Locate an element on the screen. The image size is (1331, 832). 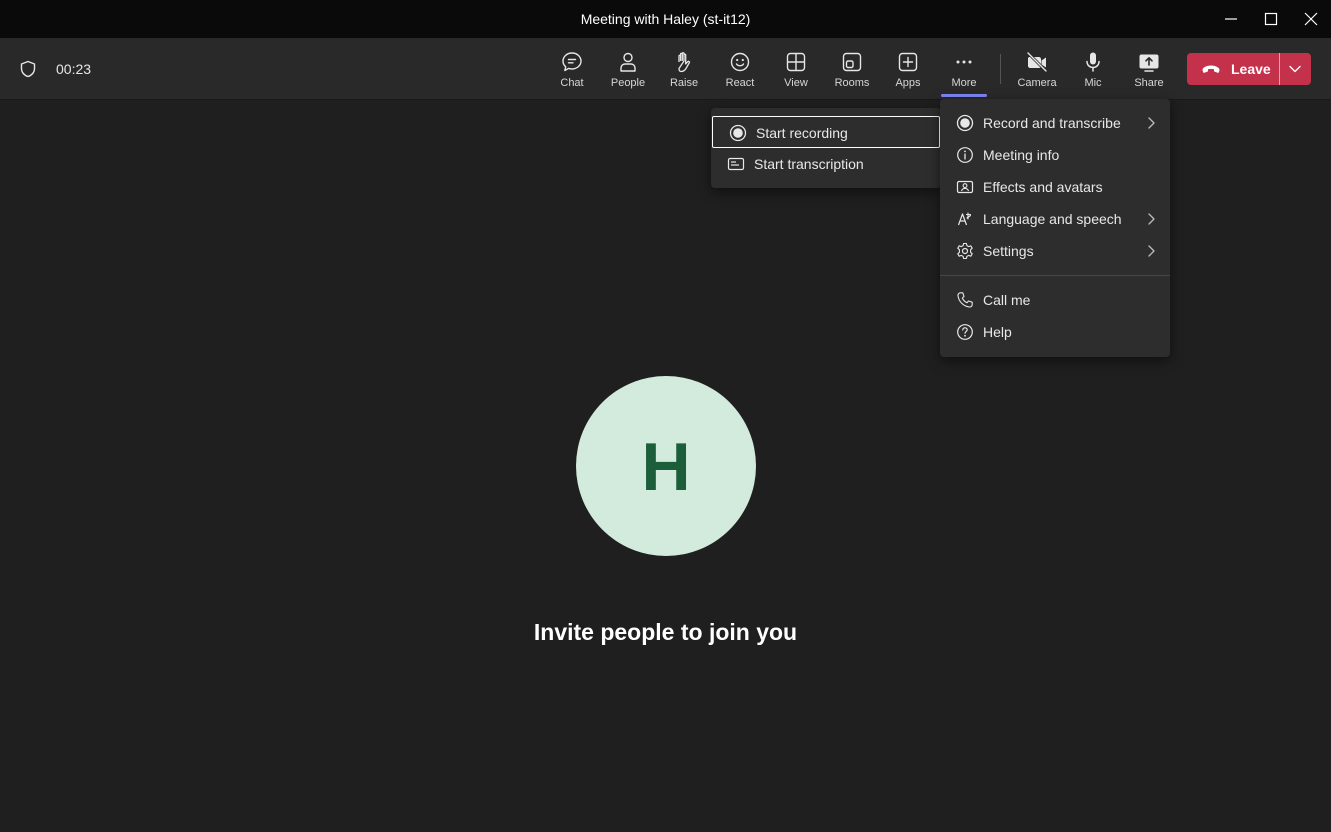
avatar: H is located at coordinates (666, 466).